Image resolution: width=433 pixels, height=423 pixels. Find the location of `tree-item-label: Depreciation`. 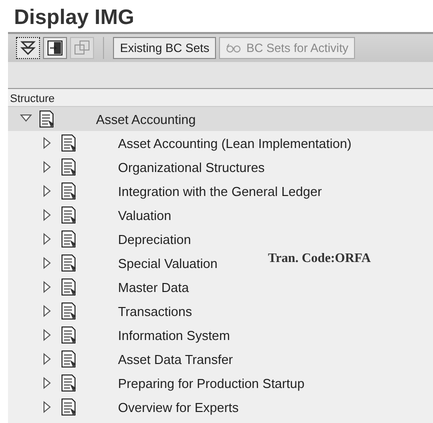

tree-item-label: Depreciation is located at coordinates (154, 239).